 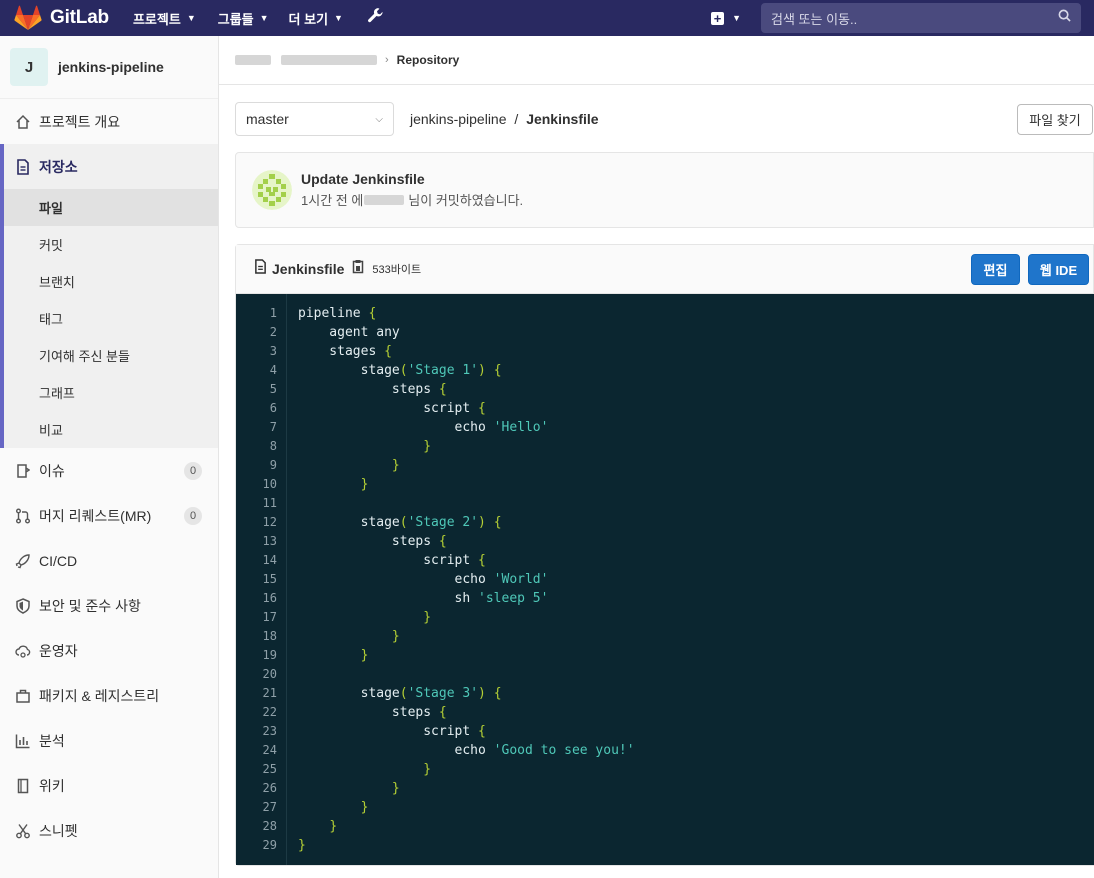 What do you see at coordinates (261, 674) in the screenshot?
I see `line-number: 20` at bounding box center [261, 674].